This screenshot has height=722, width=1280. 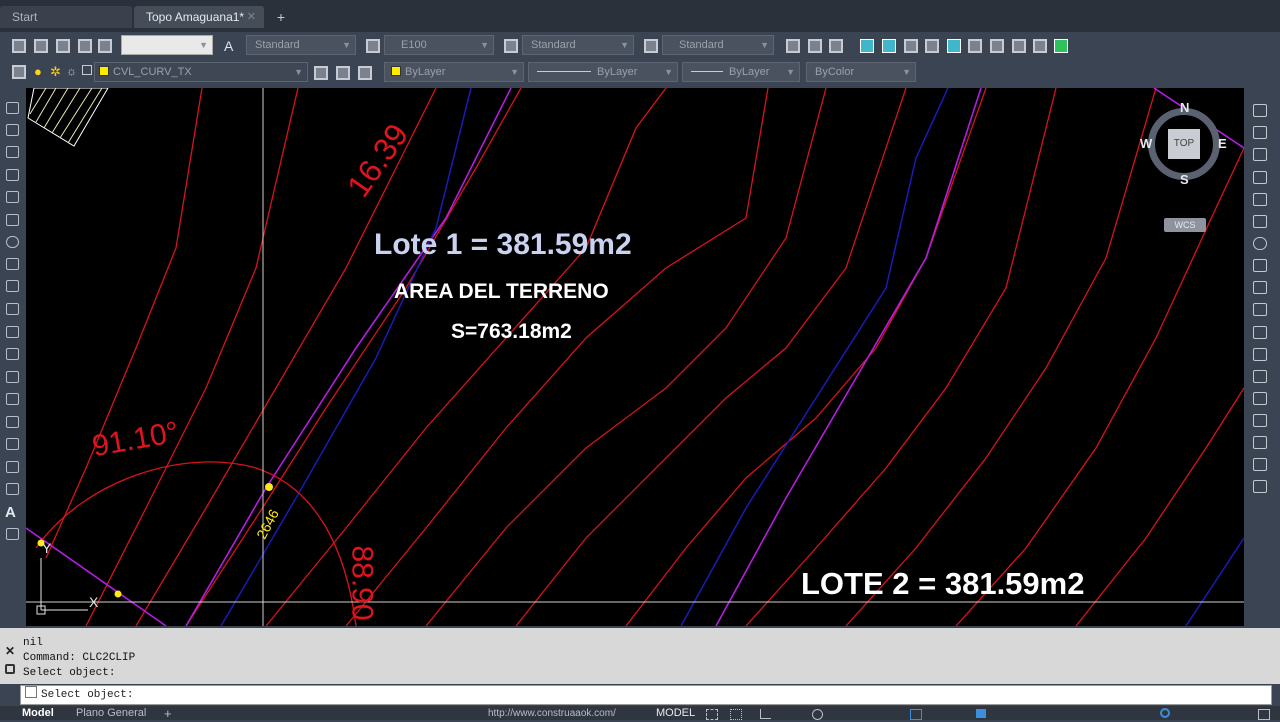 I want to click on table-style-combo: Standard ▼, so click(x=578, y=45).